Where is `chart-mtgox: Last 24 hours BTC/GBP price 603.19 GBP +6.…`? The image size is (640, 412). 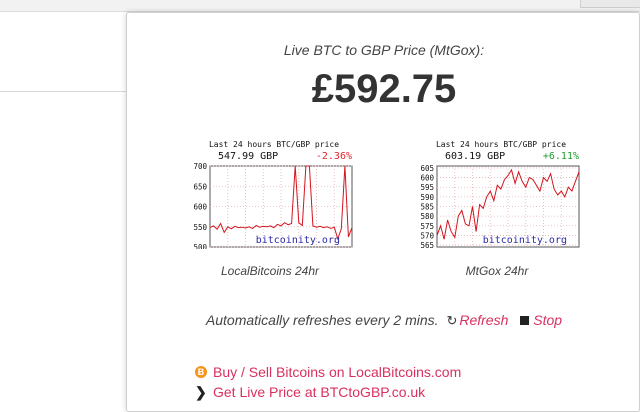
chart-mtgox: Last 24 hours BTC/GBP price 603.19 GBP +6.… is located at coordinates (497, 193).